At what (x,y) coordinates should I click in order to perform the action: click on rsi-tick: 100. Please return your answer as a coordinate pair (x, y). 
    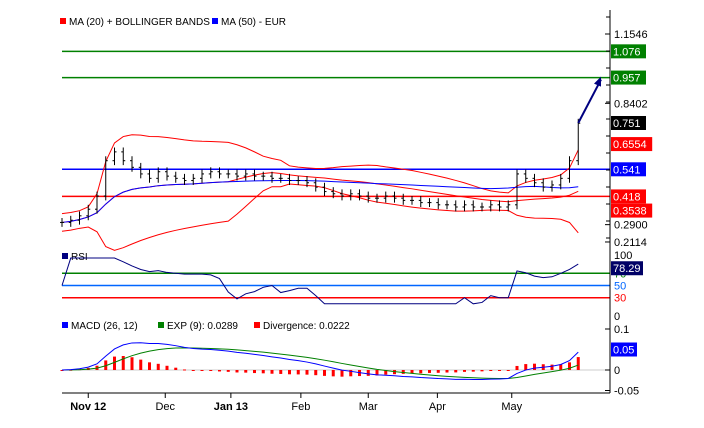
    Looking at the image, I should click on (623, 256).